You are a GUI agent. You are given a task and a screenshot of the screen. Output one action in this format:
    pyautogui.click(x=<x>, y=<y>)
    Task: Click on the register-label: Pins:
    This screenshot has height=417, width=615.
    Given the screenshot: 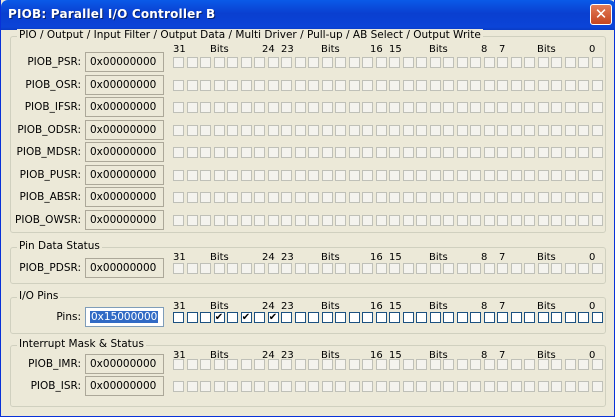 What is the action you would take?
    pyautogui.click(x=68, y=317)
    